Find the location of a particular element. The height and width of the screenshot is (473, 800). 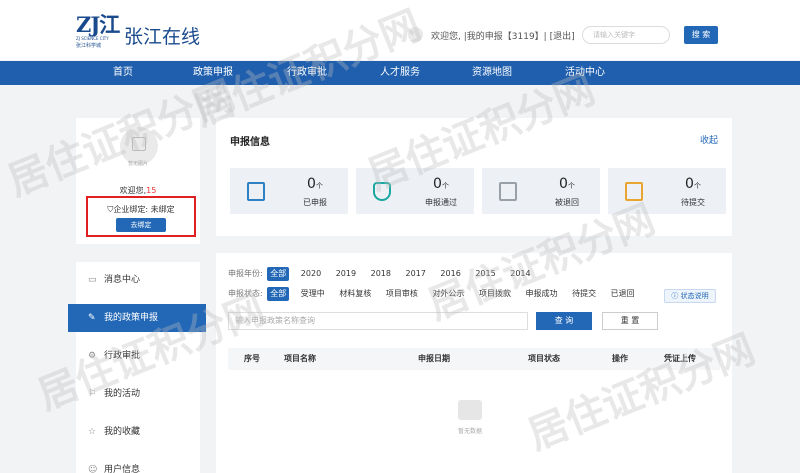

nav-talent-service: 人才服务 is located at coordinates (400, 73).